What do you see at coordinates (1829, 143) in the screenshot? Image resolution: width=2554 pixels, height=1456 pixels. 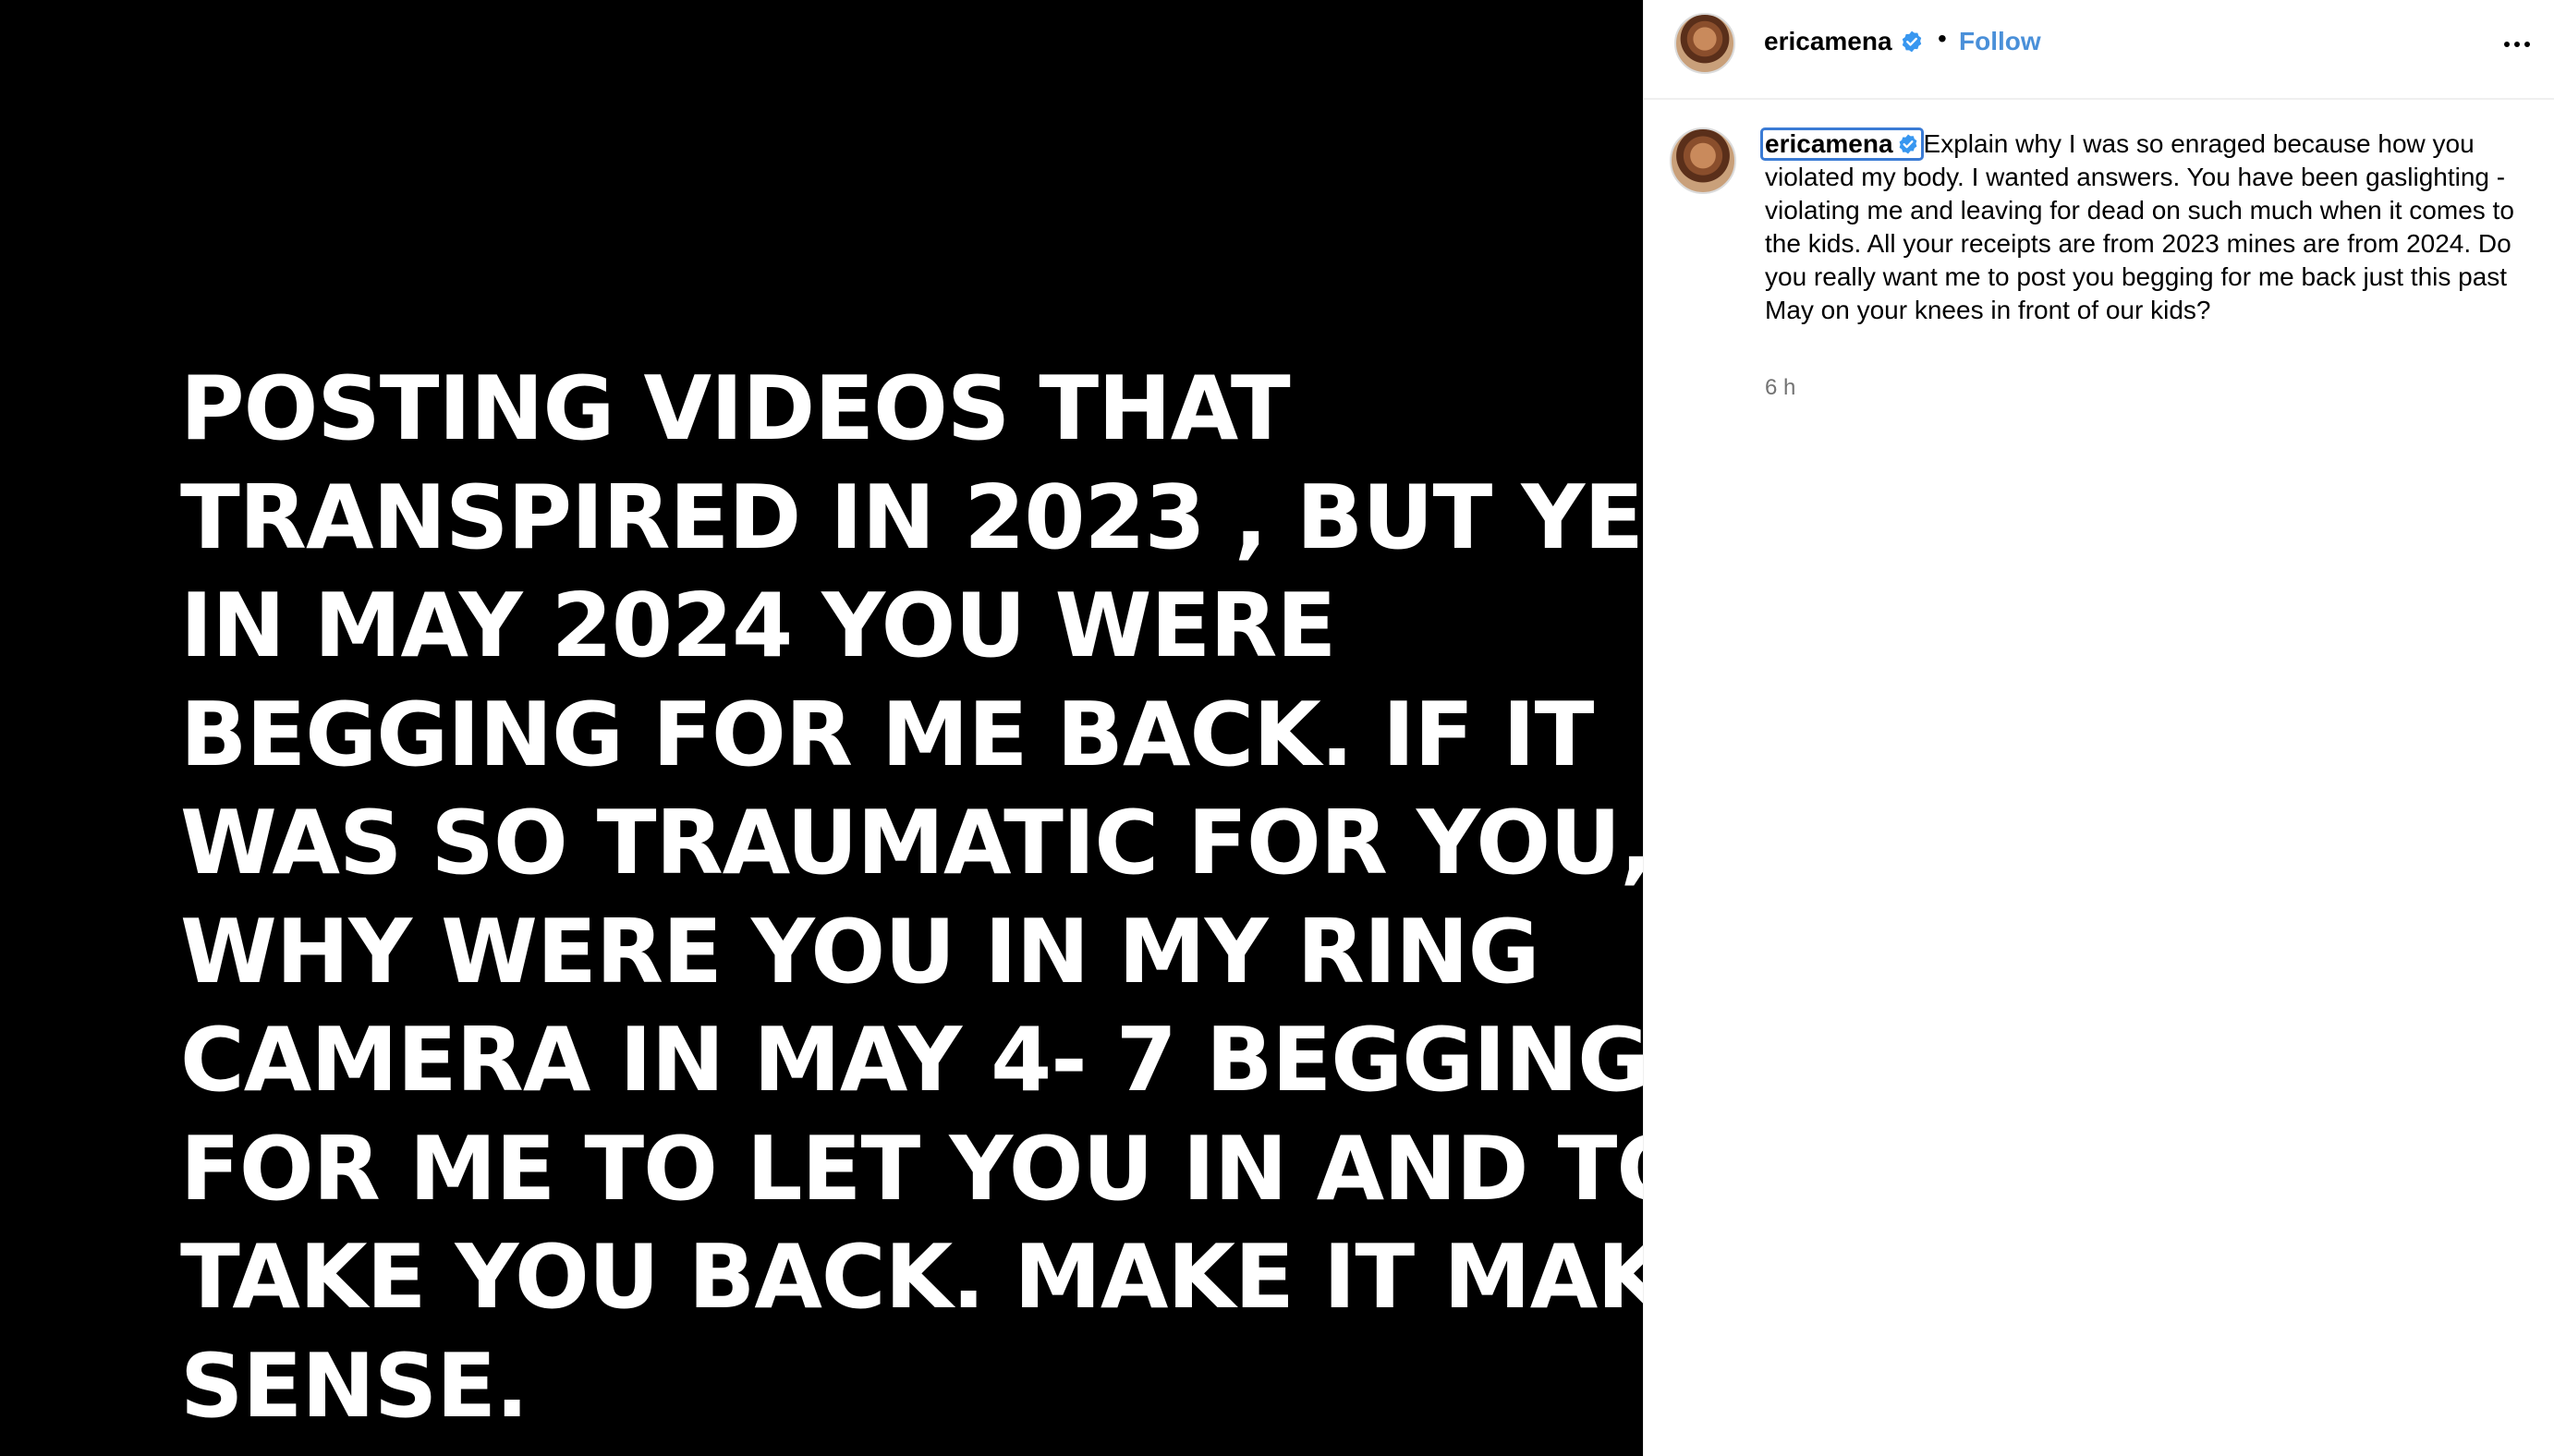 I see `caption-username: ericamena` at bounding box center [1829, 143].